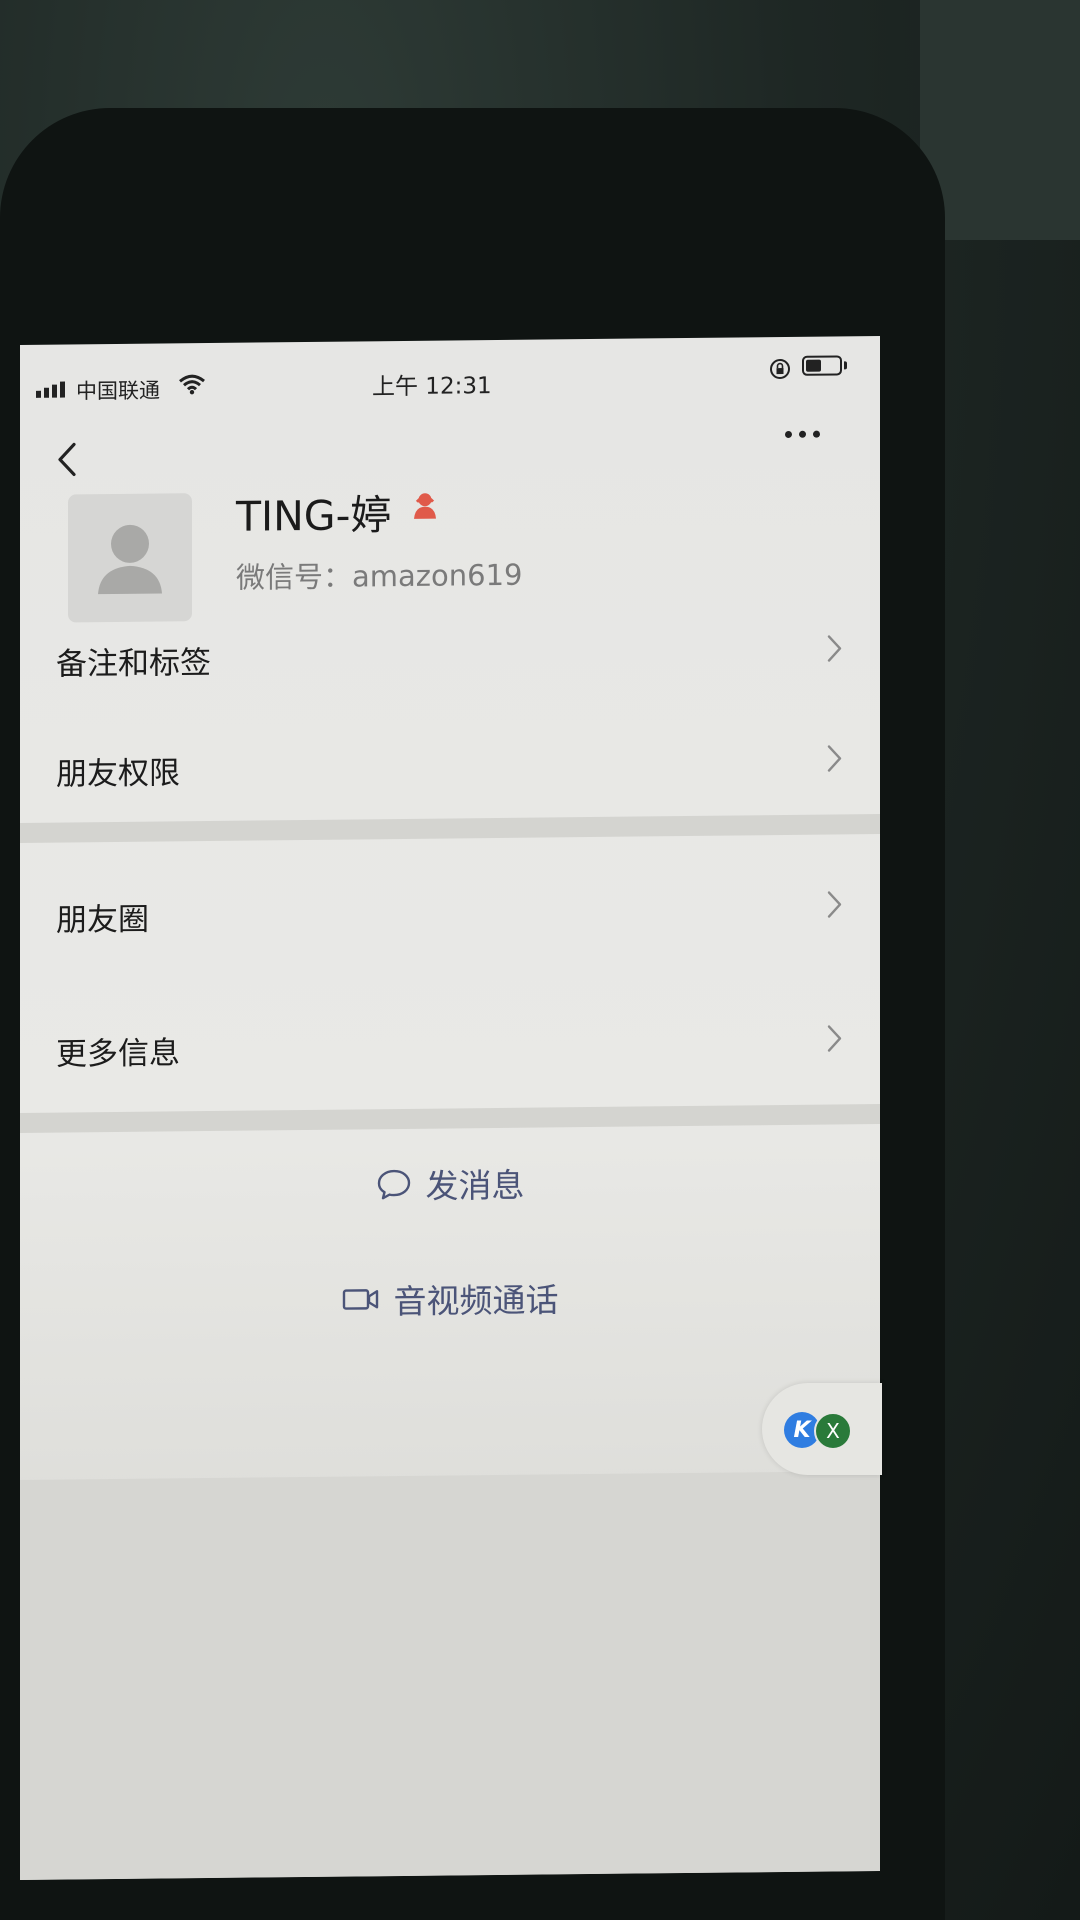 Image resolution: width=1080 pixels, height=1920 pixels. I want to click on avatar, so click(130, 558).